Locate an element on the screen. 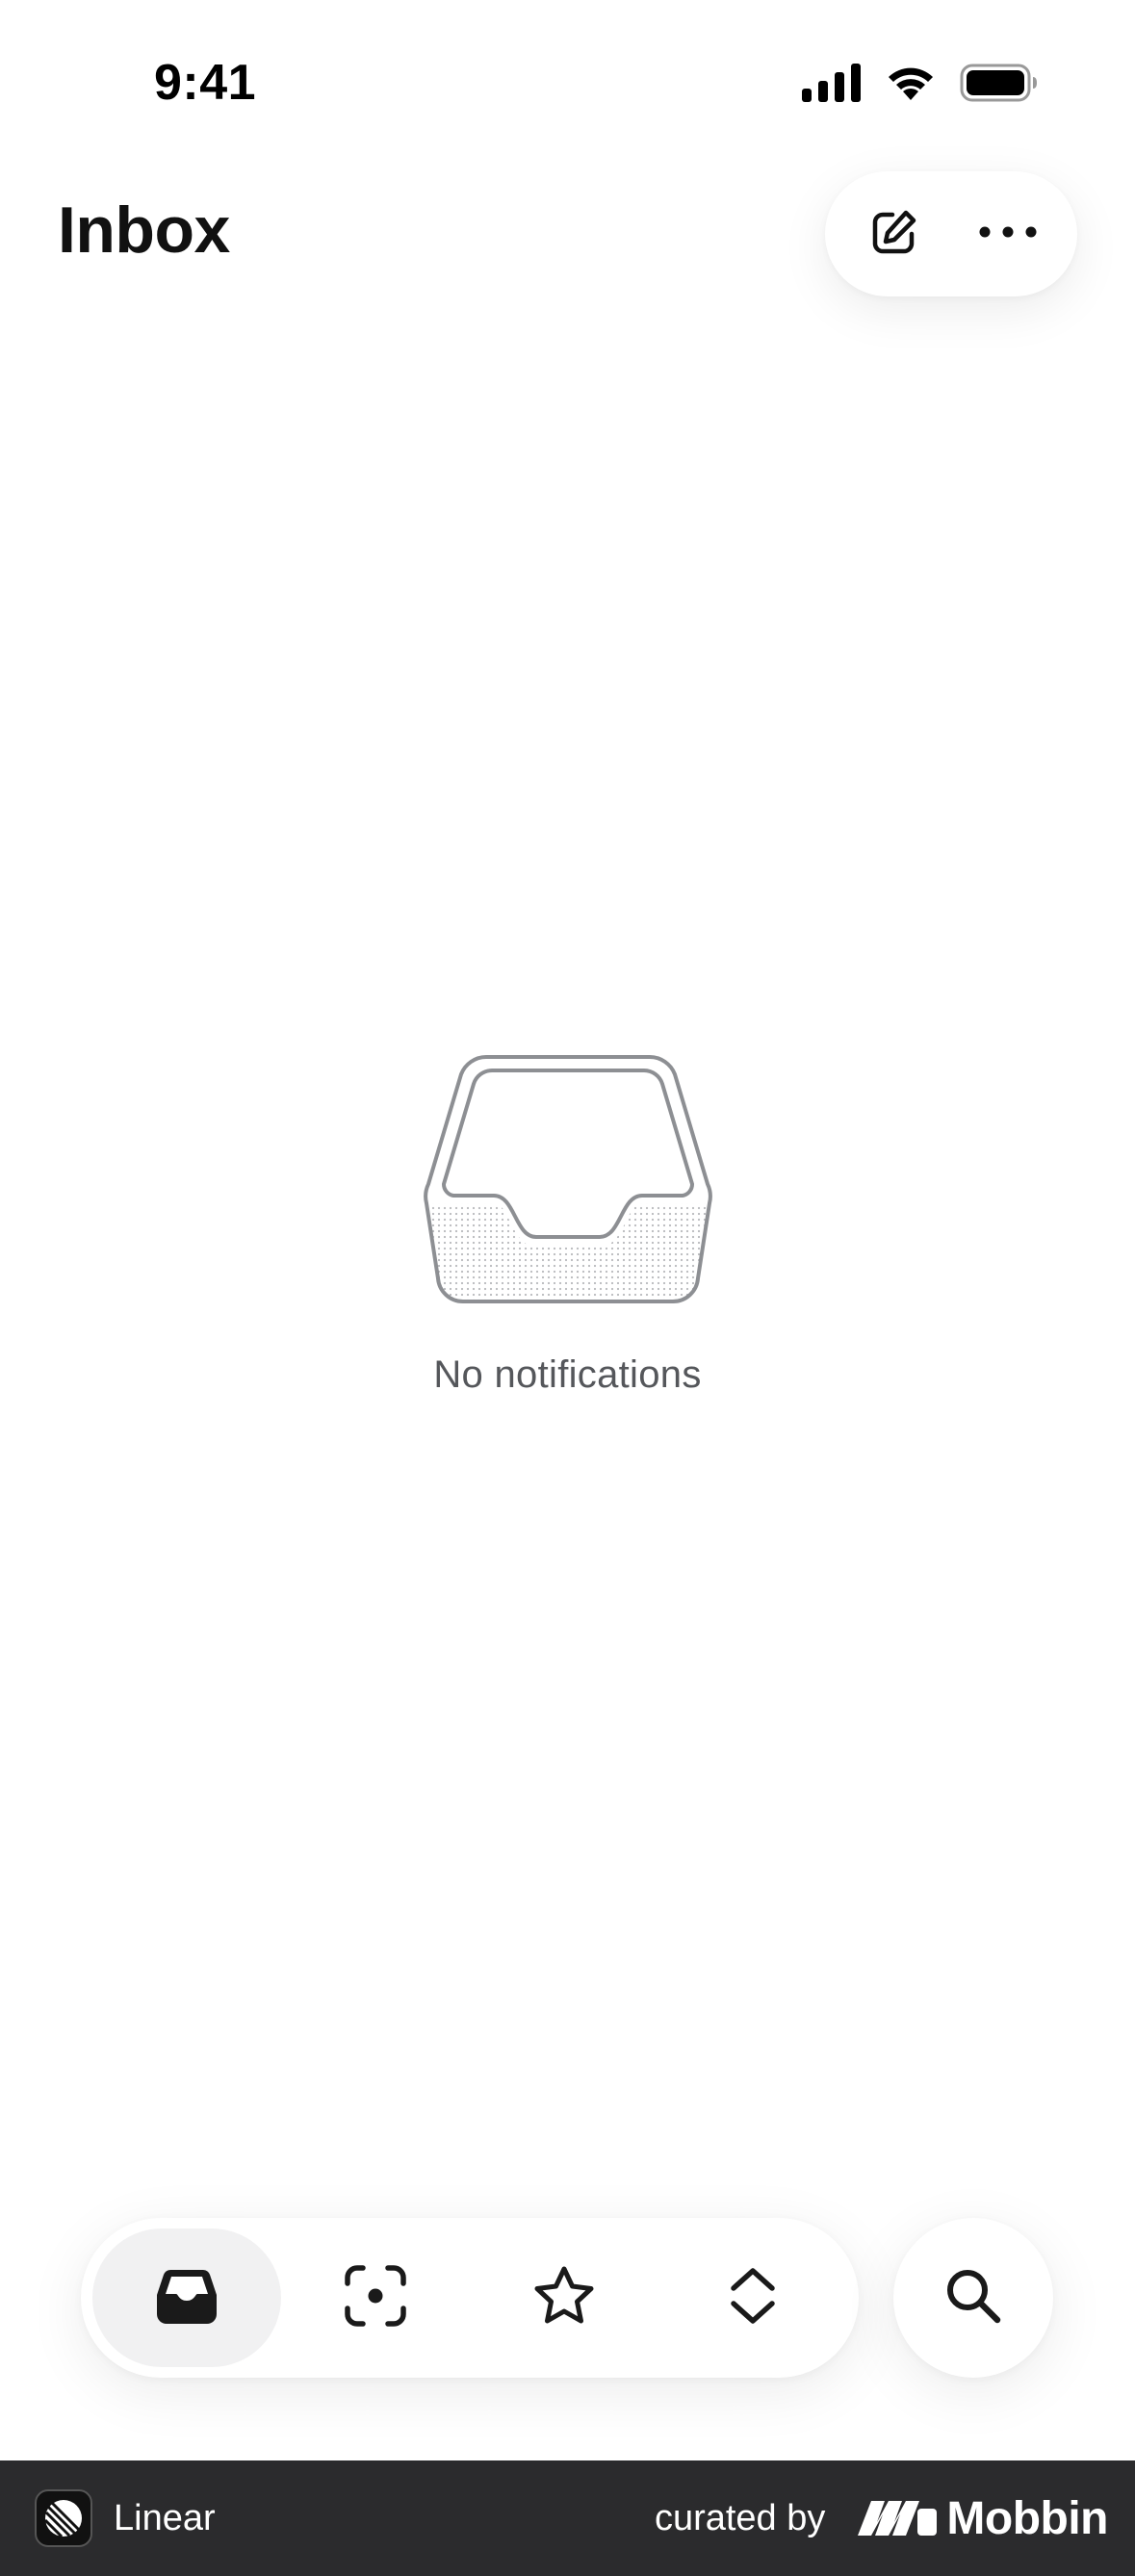 Image resolution: width=1135 pixels, height=2576 pixels. tab-inbox is located at coordinates (186, 2298).